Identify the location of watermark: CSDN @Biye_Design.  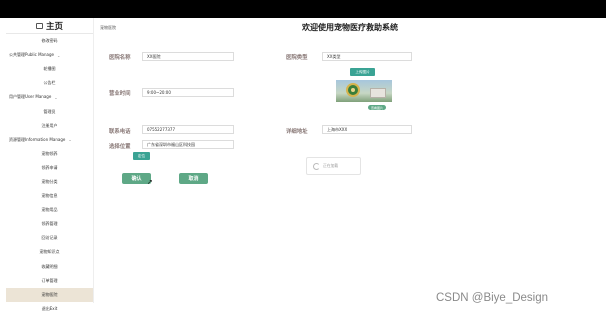
(492, 298).